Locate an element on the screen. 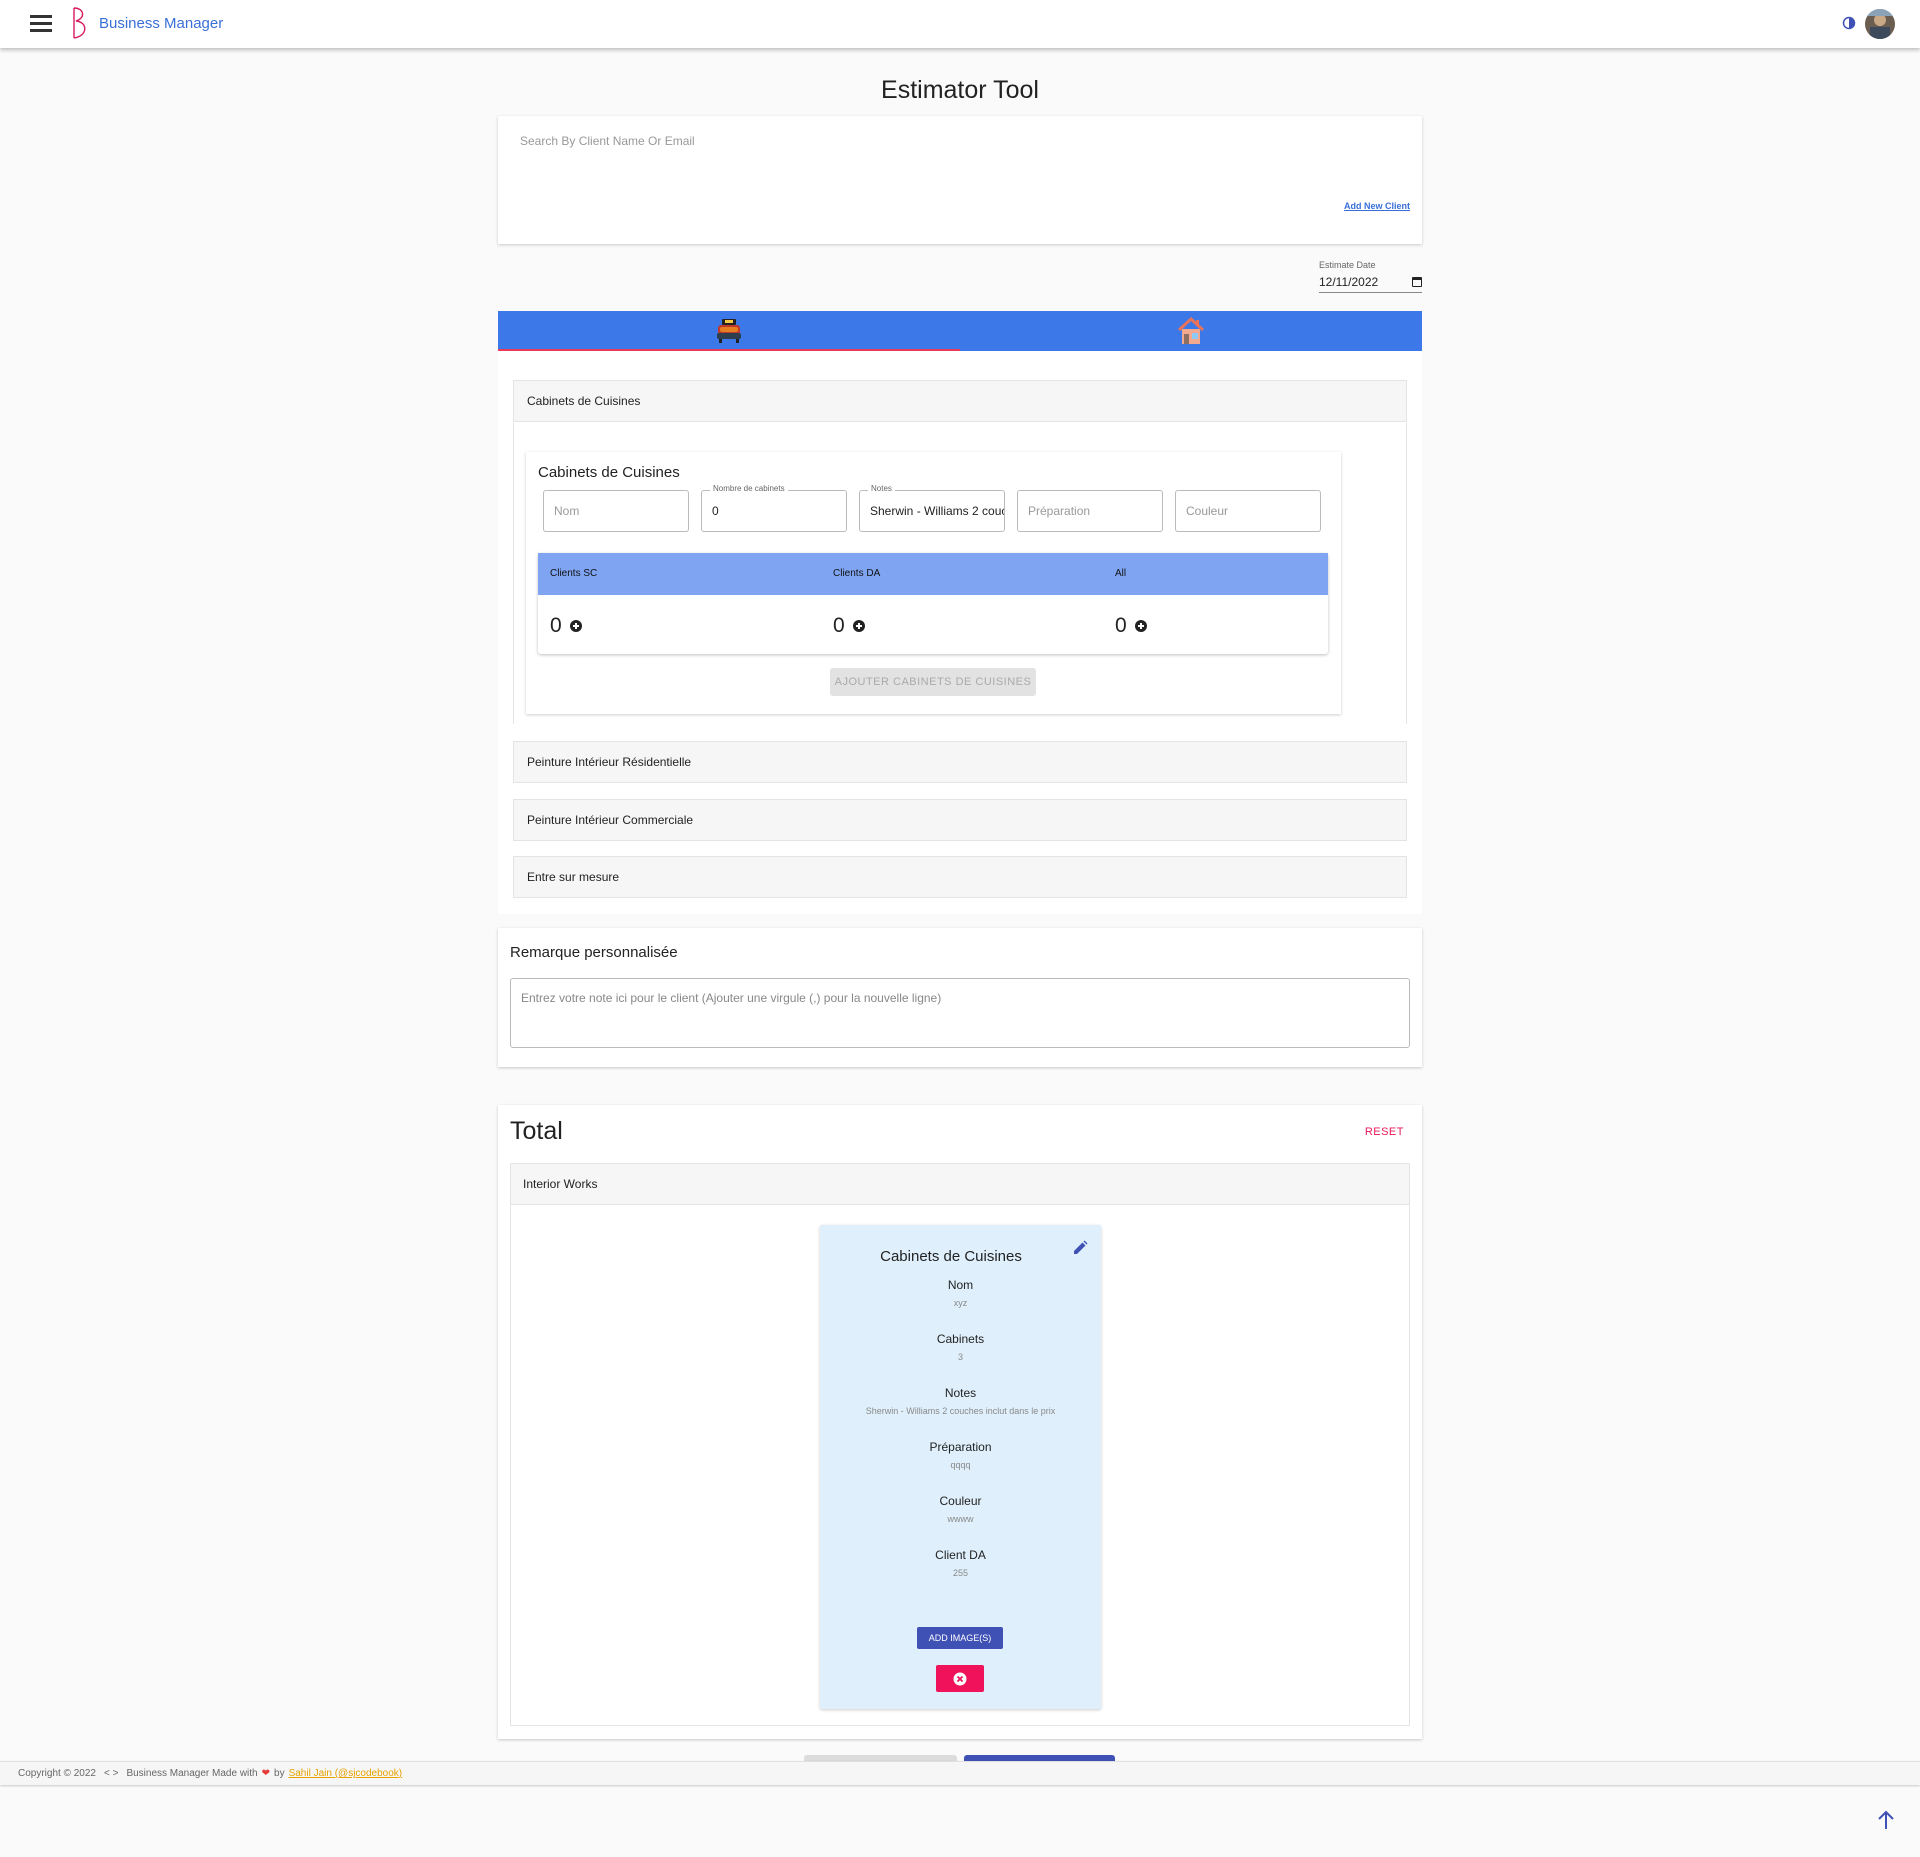 The height and width of the screenshot is (1857, 1920). heart-icon: ❤ is located at coordinates (266, 1773).